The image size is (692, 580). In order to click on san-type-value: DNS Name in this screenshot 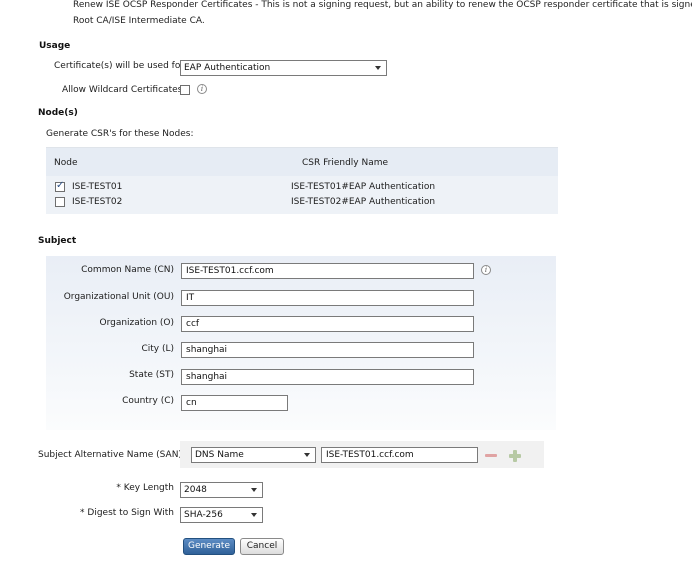, I will do `click(219, 455)`.